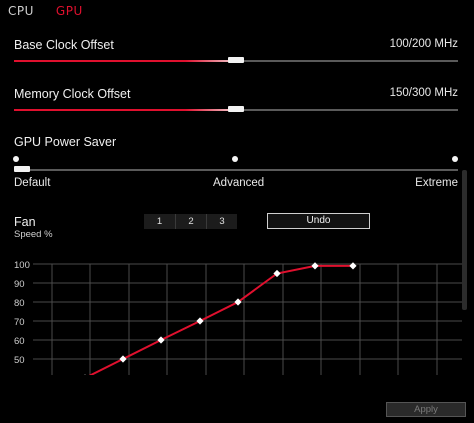 The height and width of the screenshot is (423, 474). Describe the element at coordinates (423, 93) in the screenshot. I see `memory-clock-value: 150/300 MHz` at that location.